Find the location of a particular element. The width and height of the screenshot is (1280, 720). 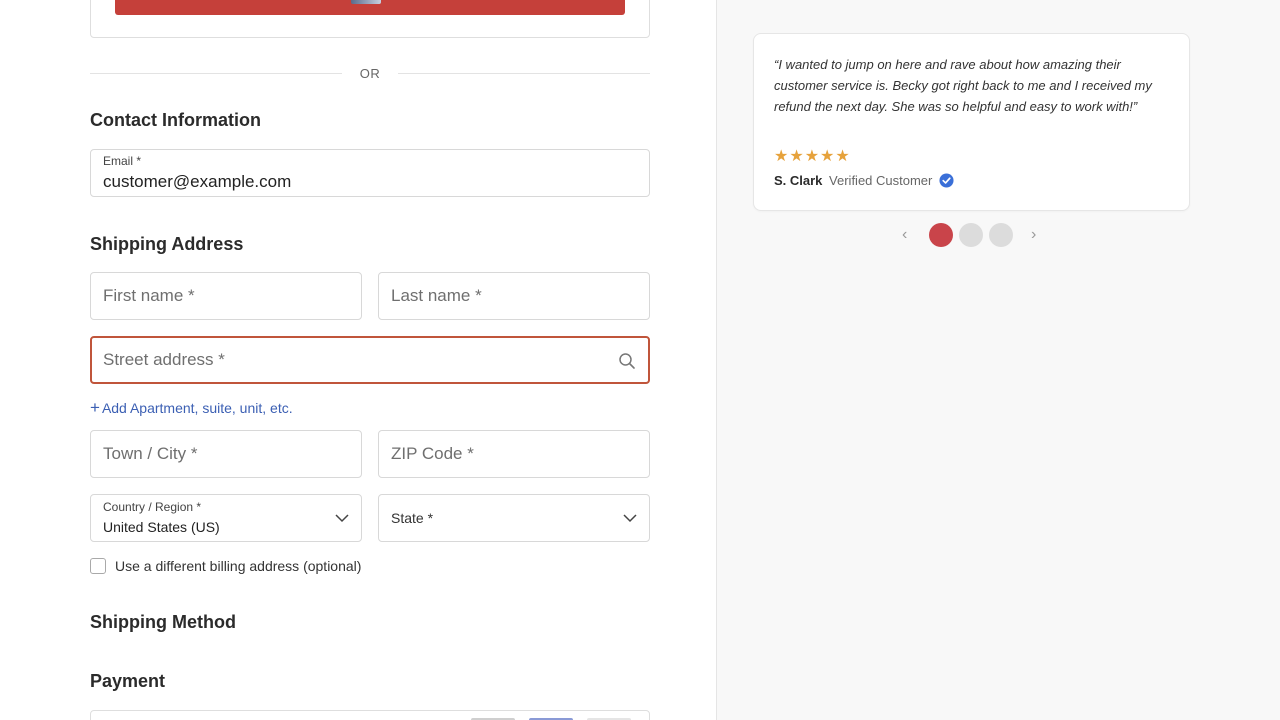

or-divider: OR is located at coordinates (370, 73).